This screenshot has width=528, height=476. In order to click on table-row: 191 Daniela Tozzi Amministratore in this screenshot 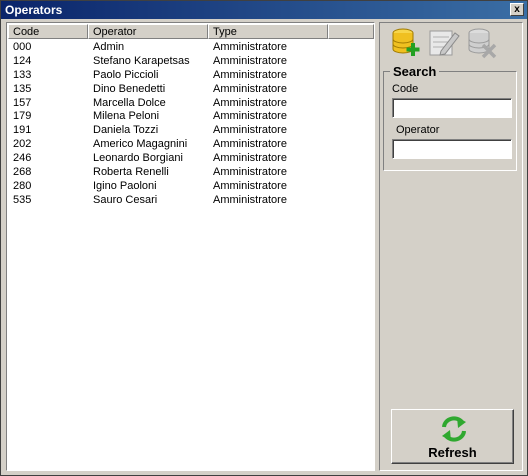, I will do `click(190, 131)`.